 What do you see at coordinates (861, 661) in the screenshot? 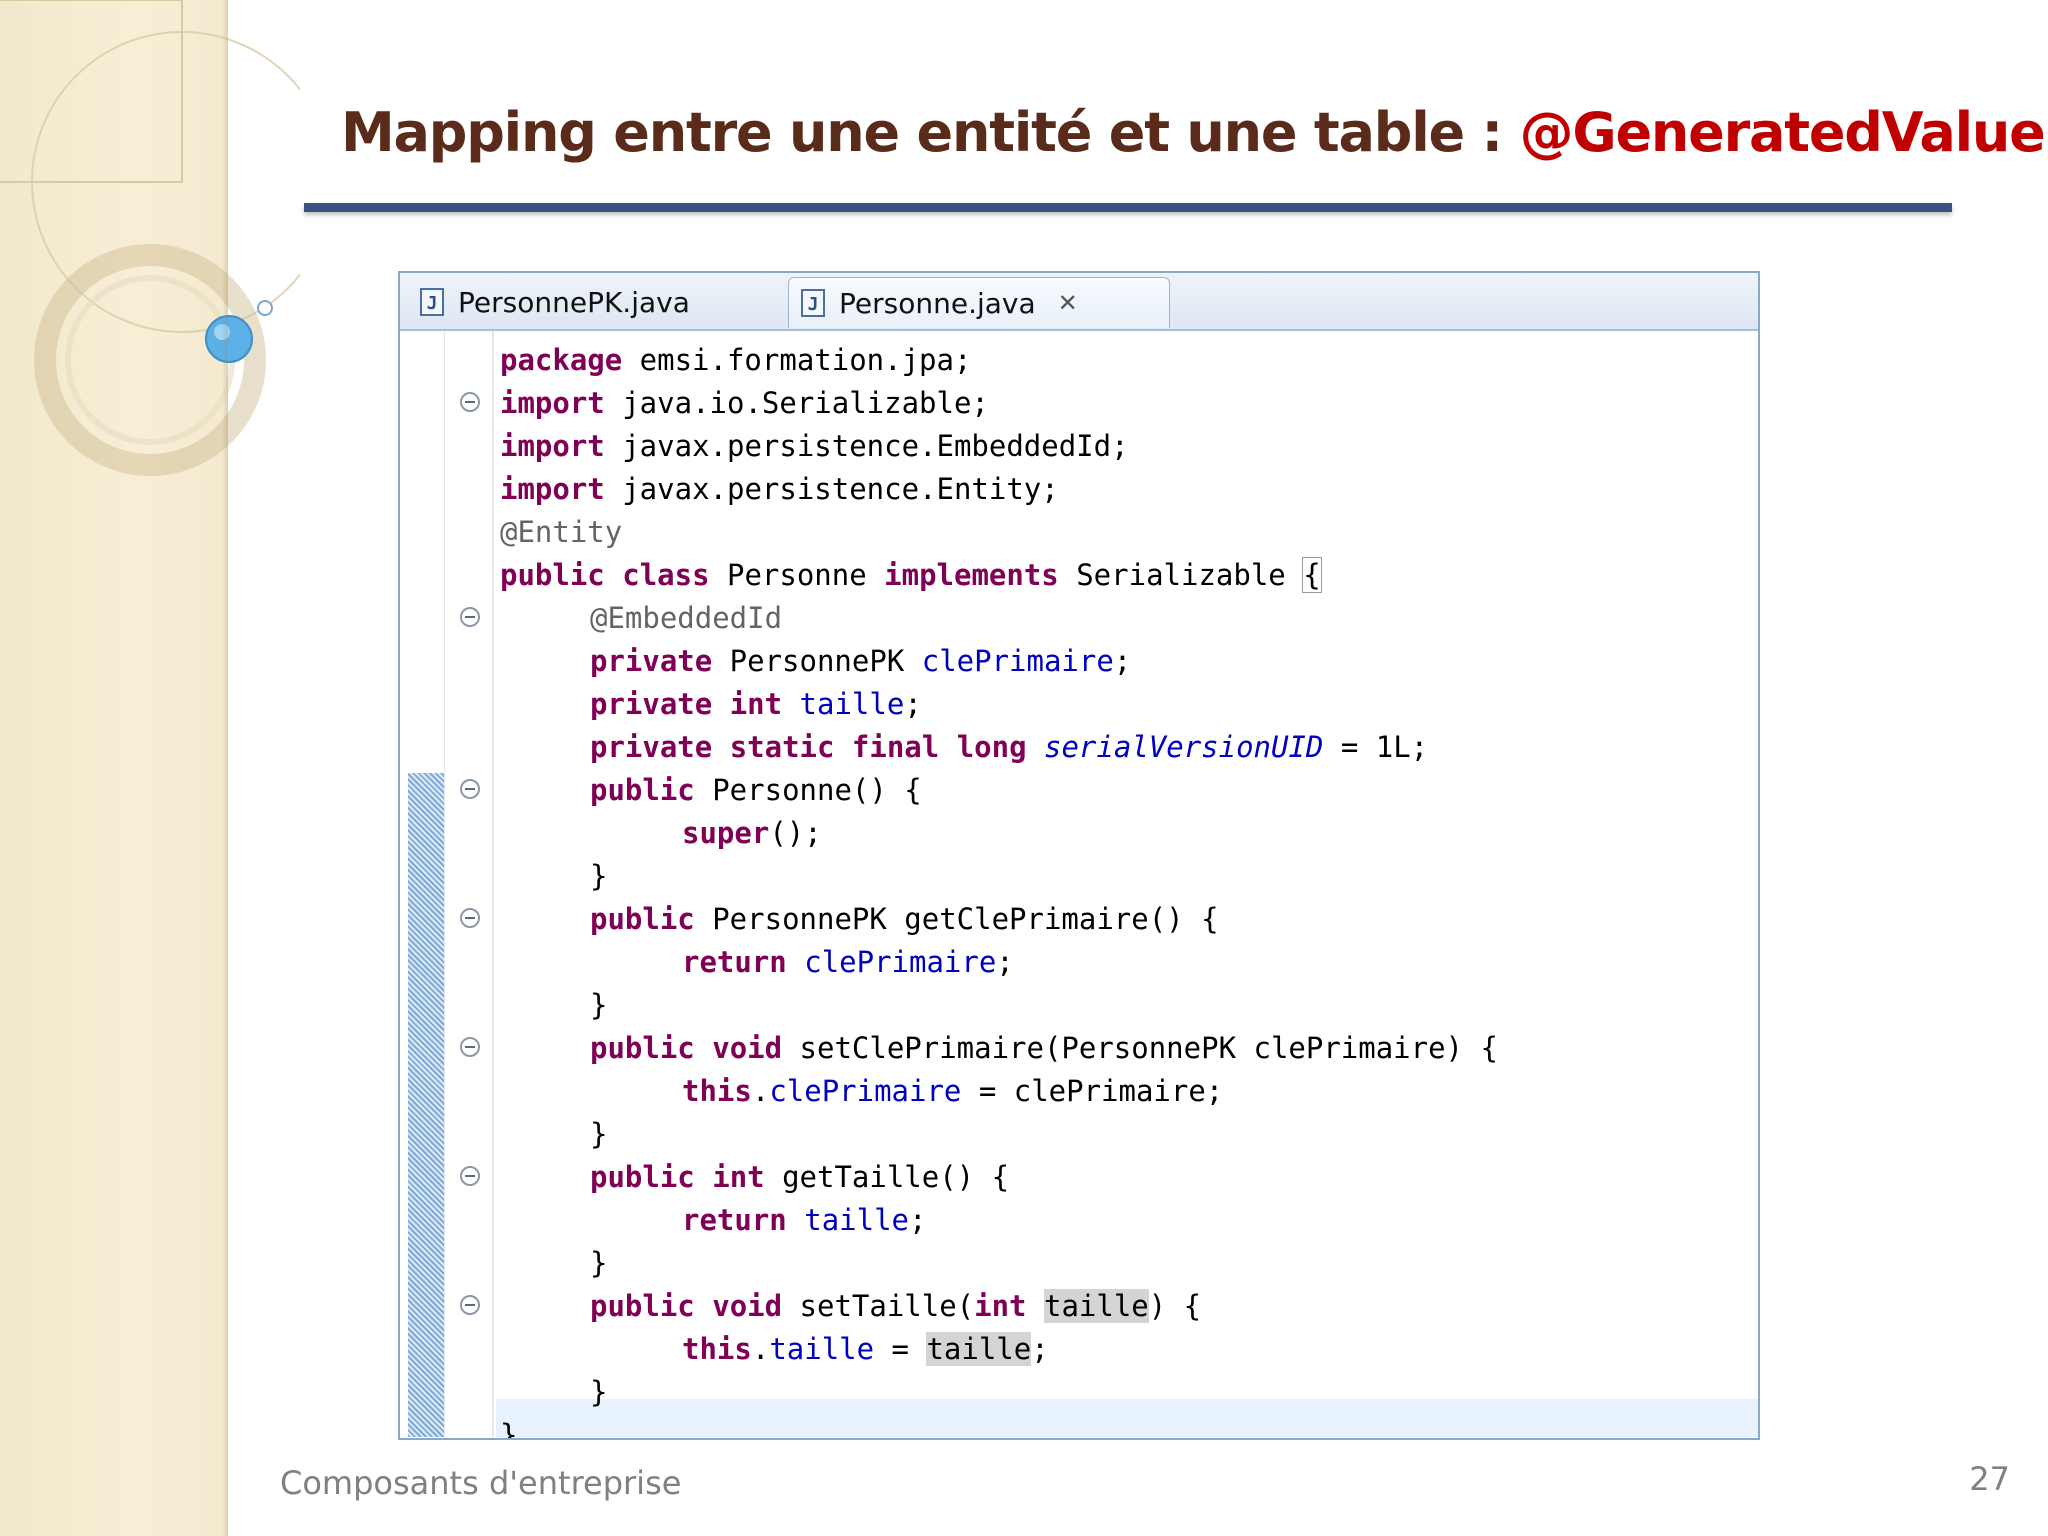
I see `code-text: private PersonnePK clePrimaire;` at bounding box center [861, 661].